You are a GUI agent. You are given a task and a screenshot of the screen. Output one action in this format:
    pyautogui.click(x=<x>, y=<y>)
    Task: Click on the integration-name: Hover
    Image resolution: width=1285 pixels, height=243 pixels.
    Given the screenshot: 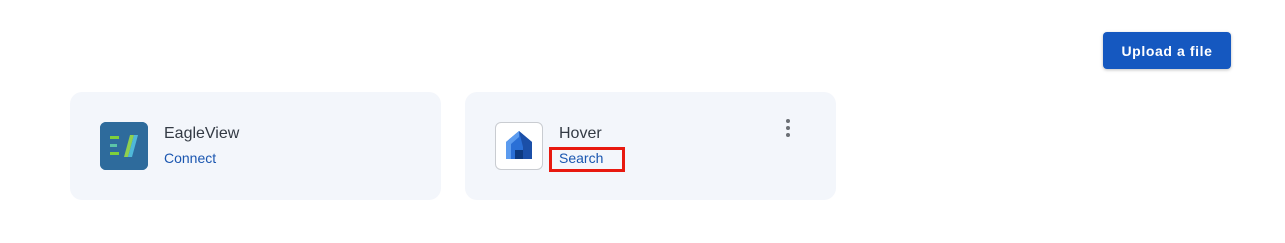 What is the action you would take?
    pyautogui.click(x=580, y=133)
    